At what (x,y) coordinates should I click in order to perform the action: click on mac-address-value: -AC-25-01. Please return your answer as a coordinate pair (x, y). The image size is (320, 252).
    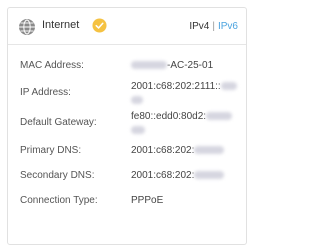
    Looking at the image, I should click on (187, 65).